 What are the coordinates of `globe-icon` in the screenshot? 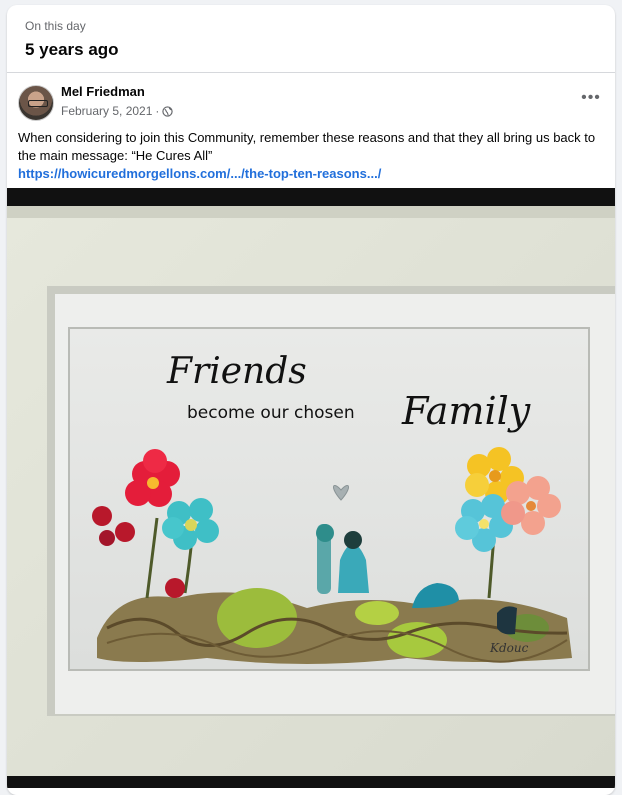 It's located at (168, 111).